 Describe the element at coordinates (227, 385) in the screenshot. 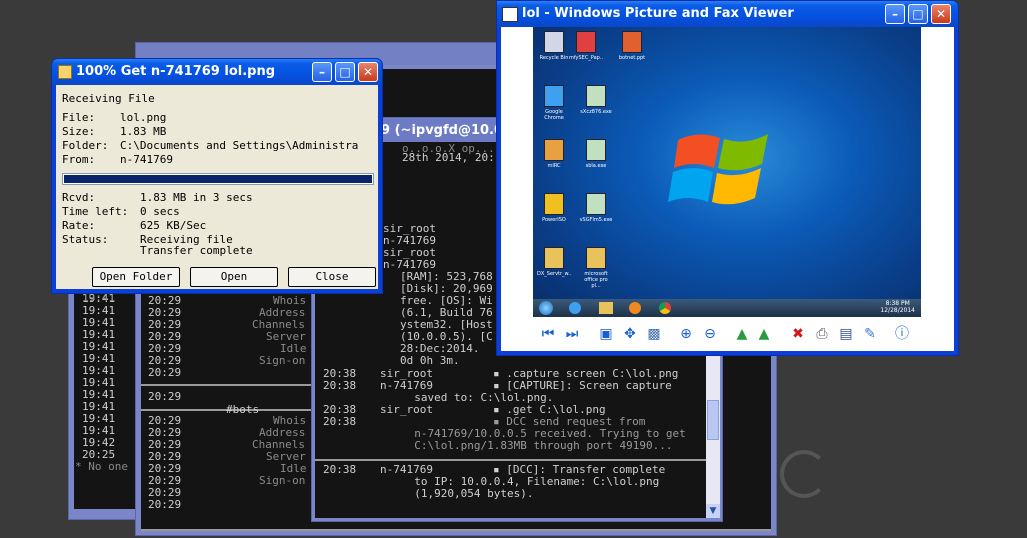

I see `section-divider` at that location.